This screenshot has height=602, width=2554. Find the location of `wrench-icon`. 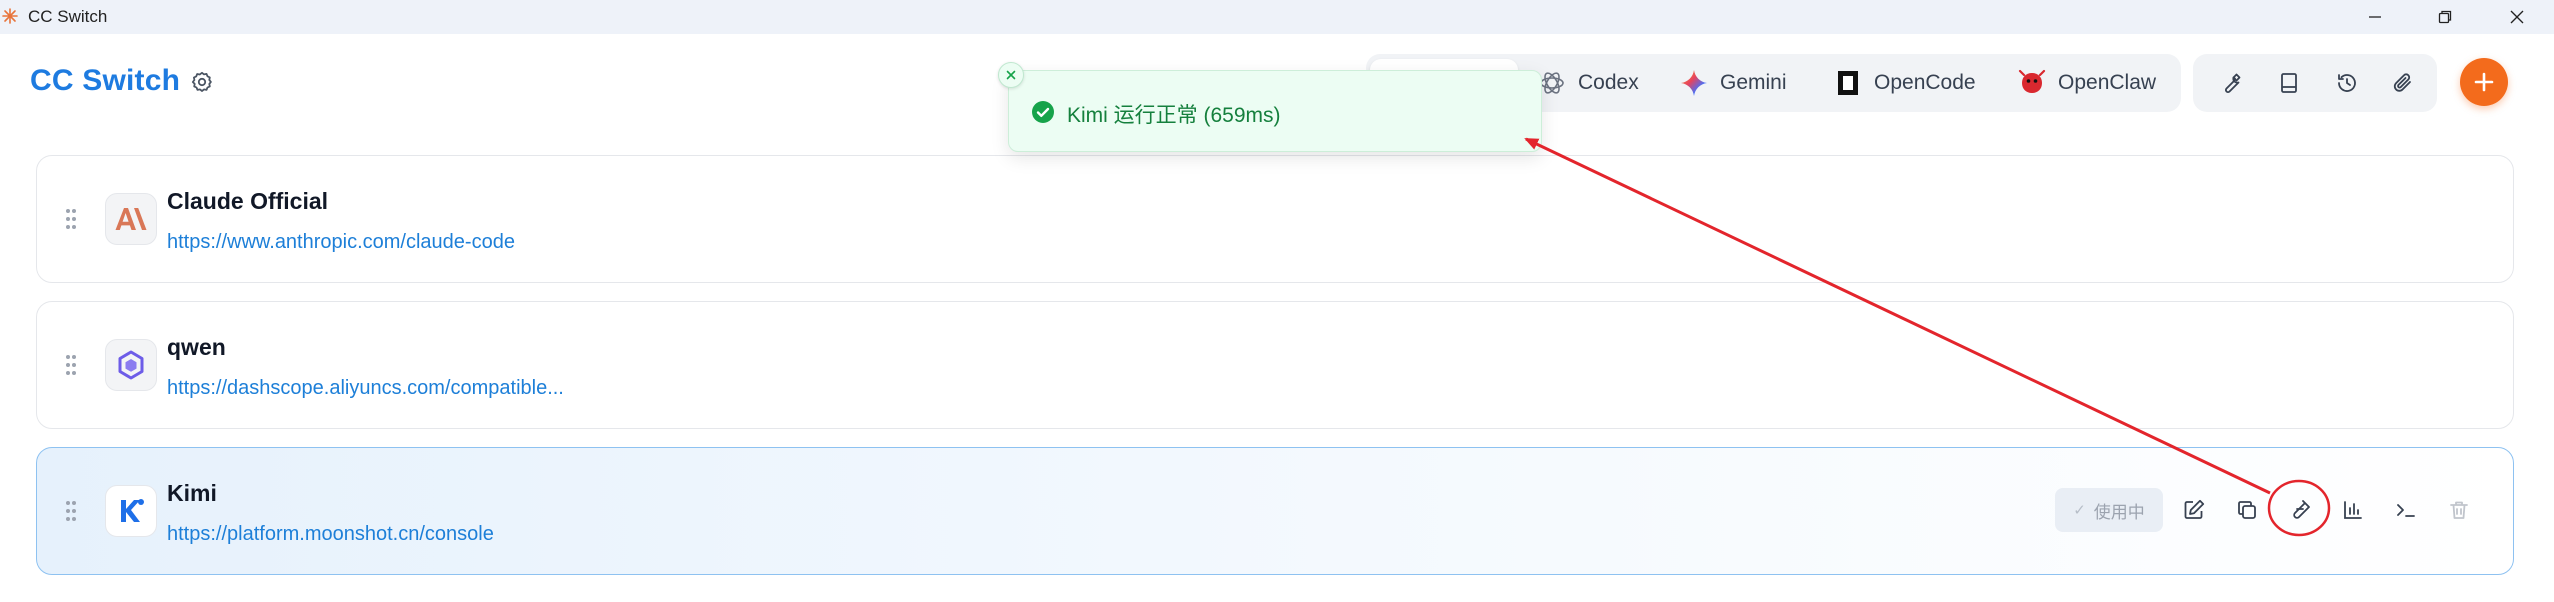

wrench-icon is located at coordinates (2233, 83).